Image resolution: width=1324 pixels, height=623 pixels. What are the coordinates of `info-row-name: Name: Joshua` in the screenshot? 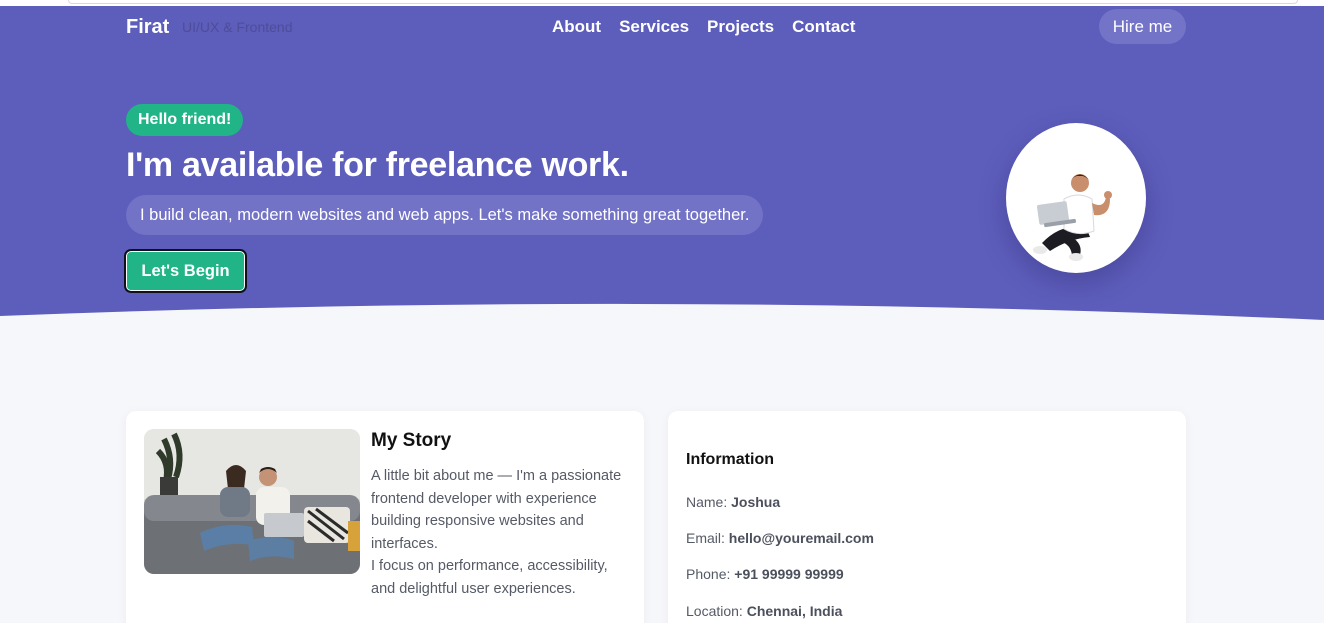 It's located at (733, 502).